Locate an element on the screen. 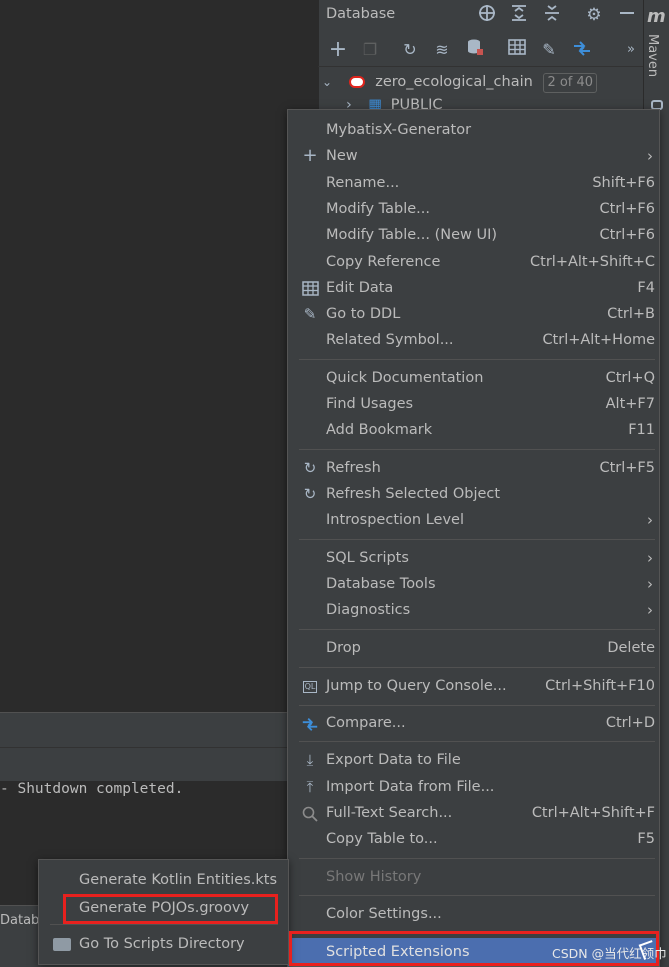 The height and width of the screenshot is (967, 669). menu-item-go-to-ddl: ✎ Go to DDL Ctrl+B is located at coordinates (473, 314).